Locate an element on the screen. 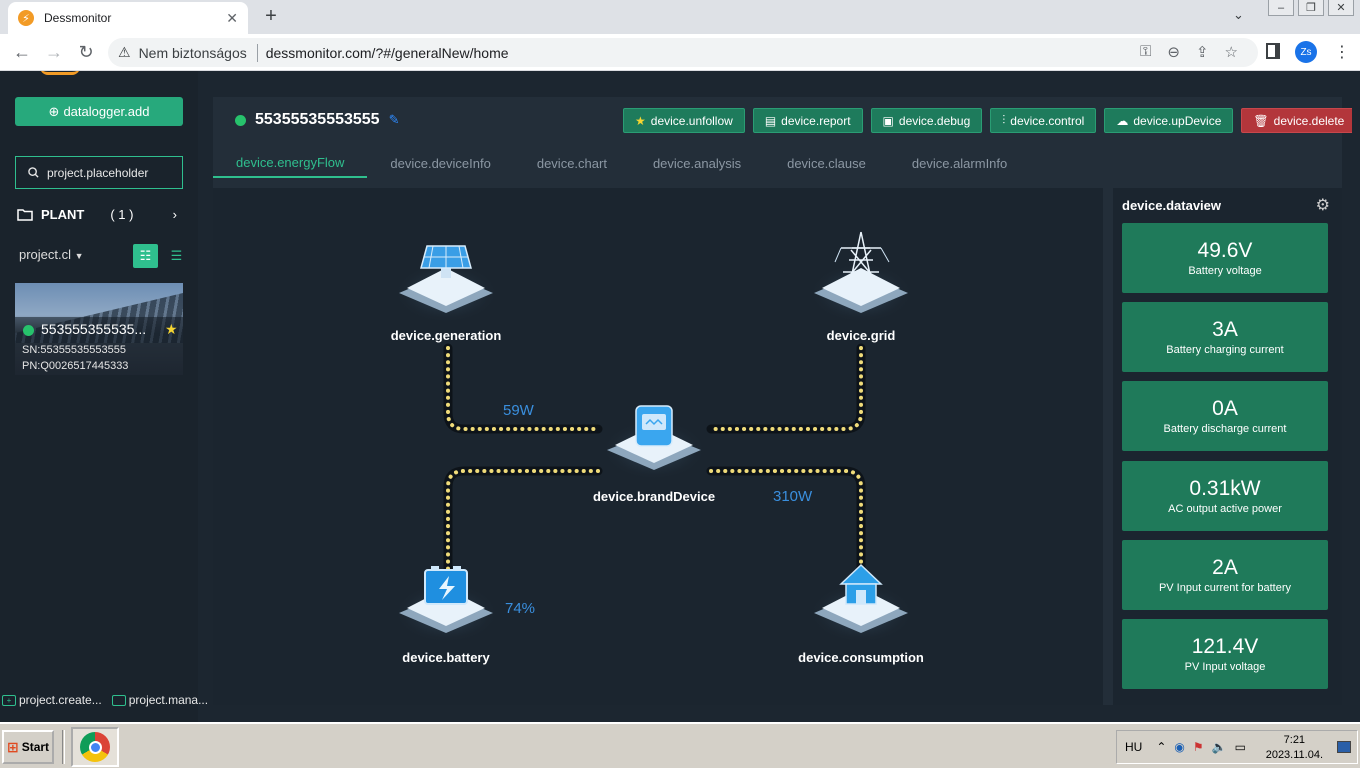 The image size is (1360, 768). zoom-icon: ⊖ is located at coordinates (1173, 52).